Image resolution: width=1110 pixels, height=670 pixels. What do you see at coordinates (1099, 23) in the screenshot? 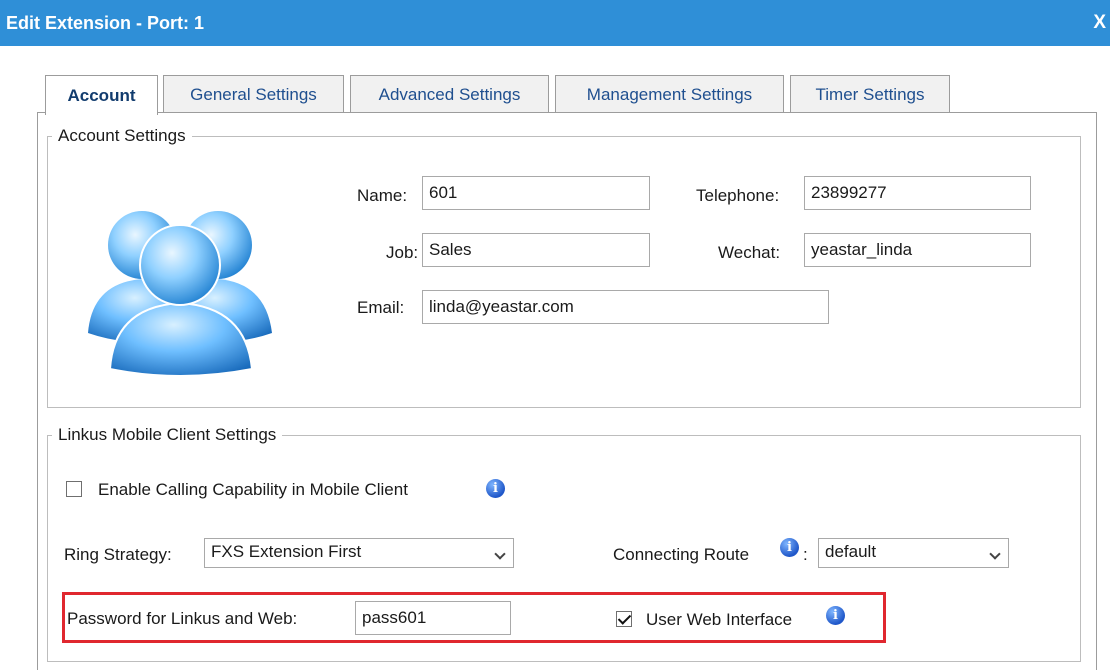
I see `close-button: X` at bounding box center [1099, 23].